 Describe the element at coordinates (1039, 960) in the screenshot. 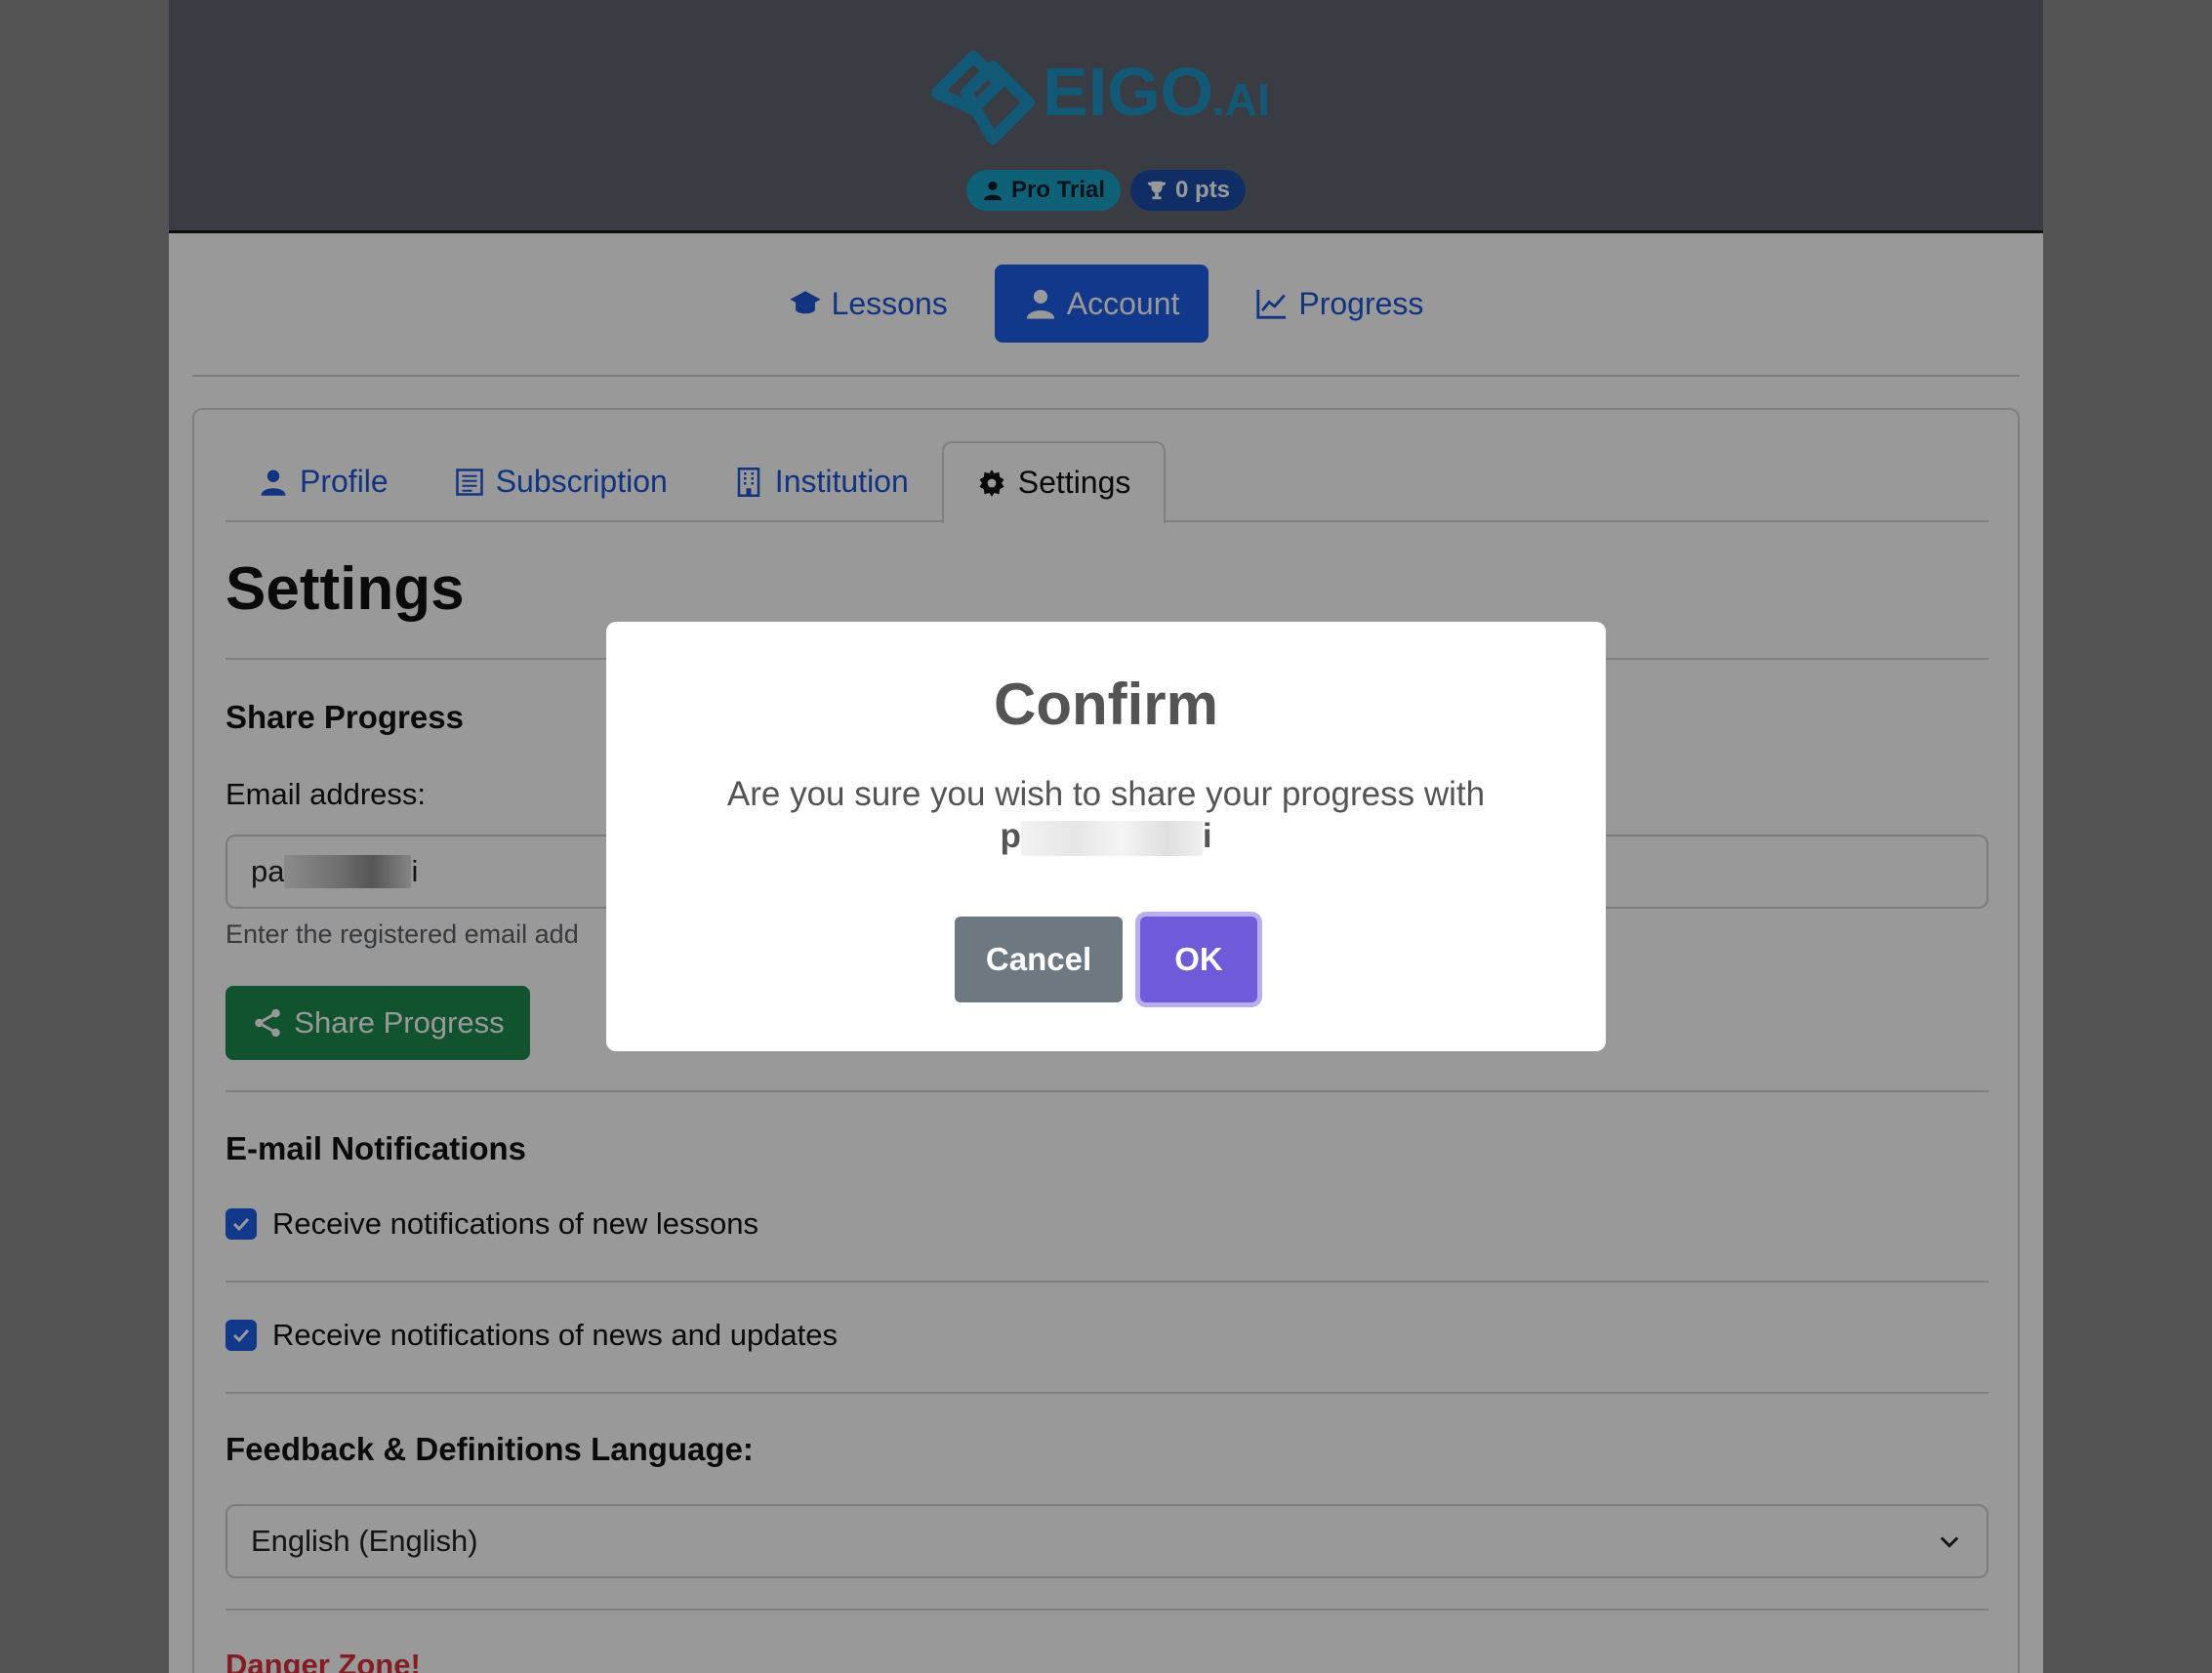

I see `cancel-button: Cancel` at that location.